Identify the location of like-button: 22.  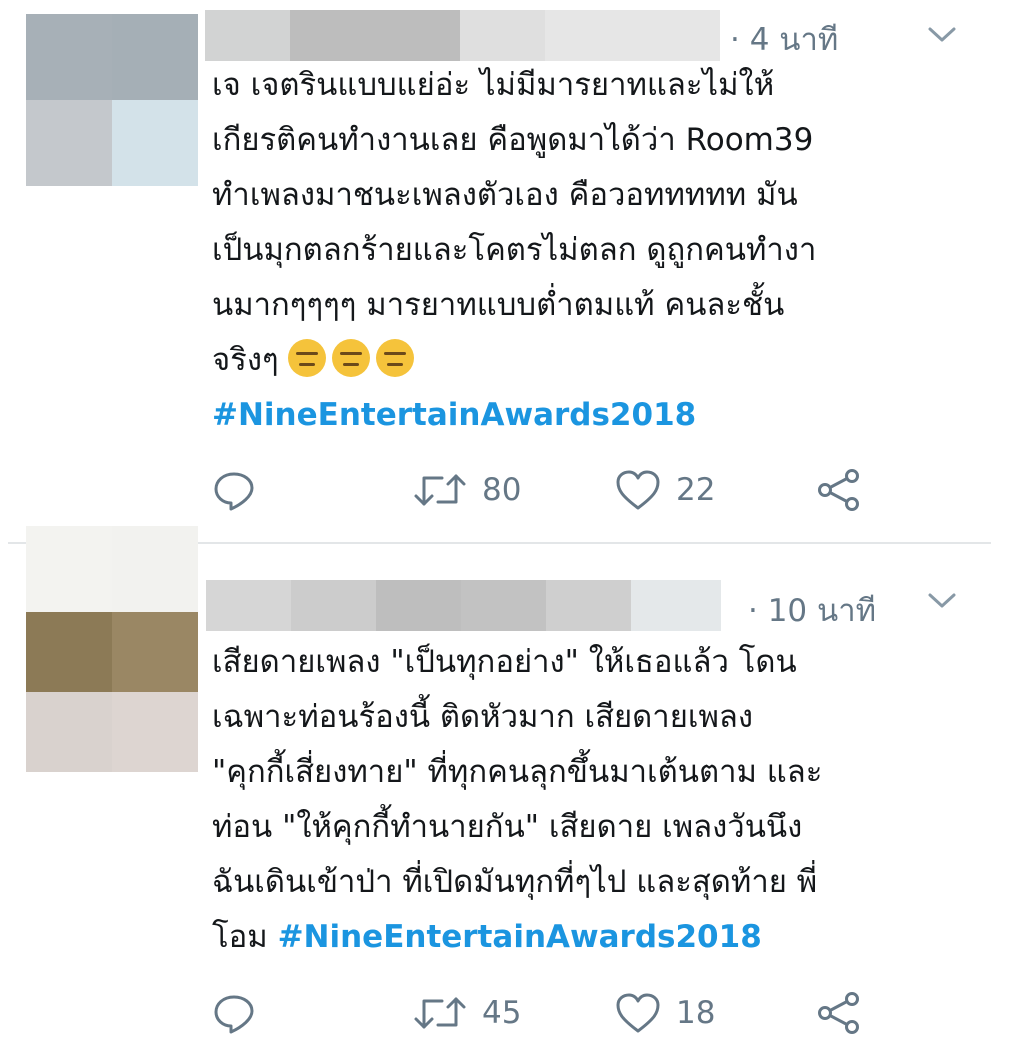
(664, 490).